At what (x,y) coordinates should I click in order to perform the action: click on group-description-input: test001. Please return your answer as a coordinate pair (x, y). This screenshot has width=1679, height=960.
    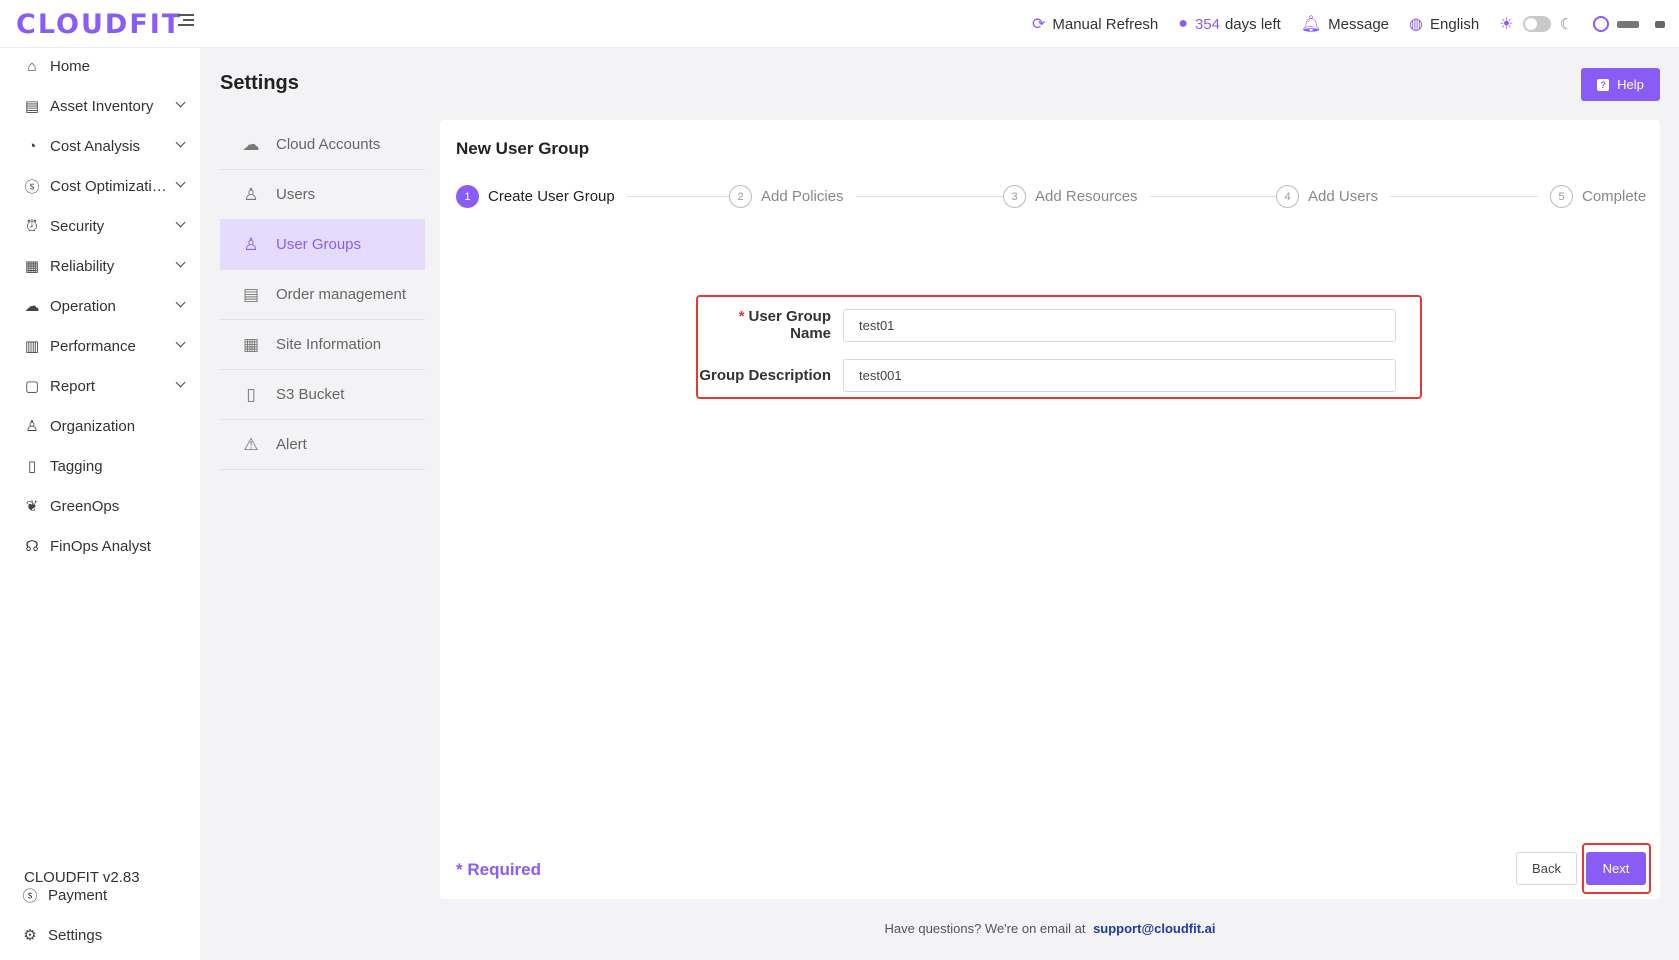
    Looking at the image, I should click on (1119, 375).